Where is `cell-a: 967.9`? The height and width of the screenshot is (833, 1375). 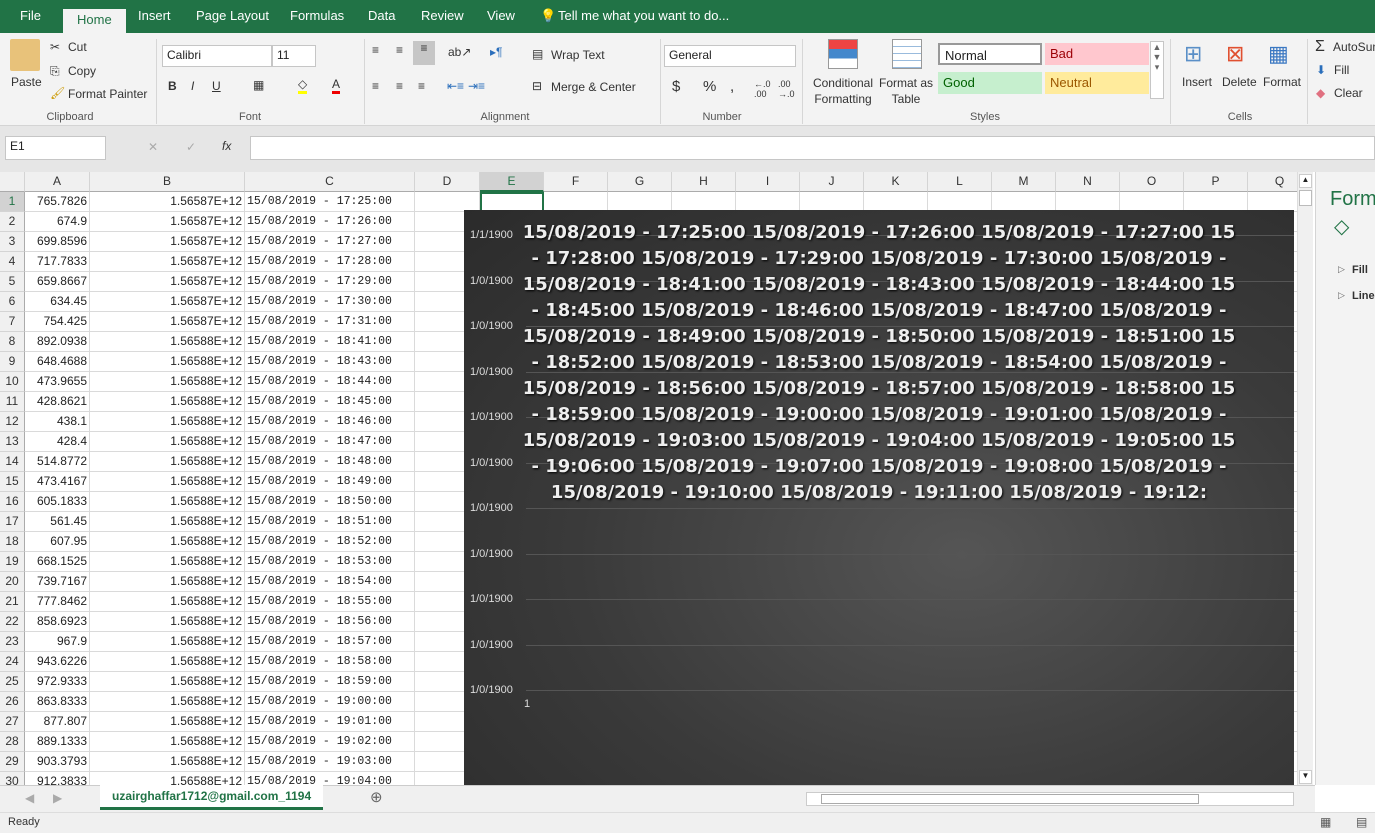 cell-a: 967.9 is located at coordinates (57, 642).